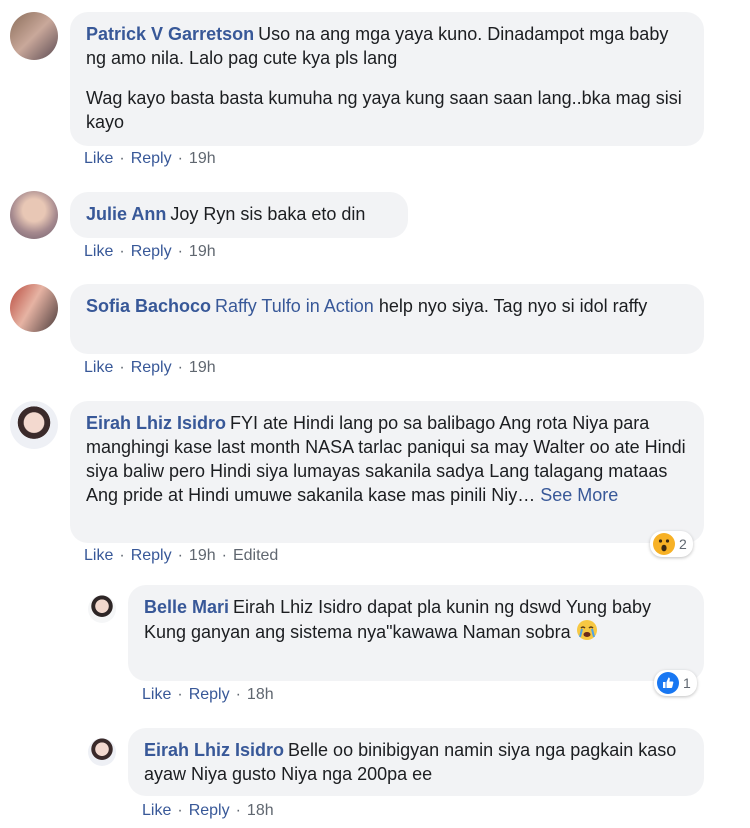 This screenshot has width=750, height=828. Describe the element at coordinates (170, 34) in the screenshot. I see `comment-author: Patrick V Garretson` at that location.